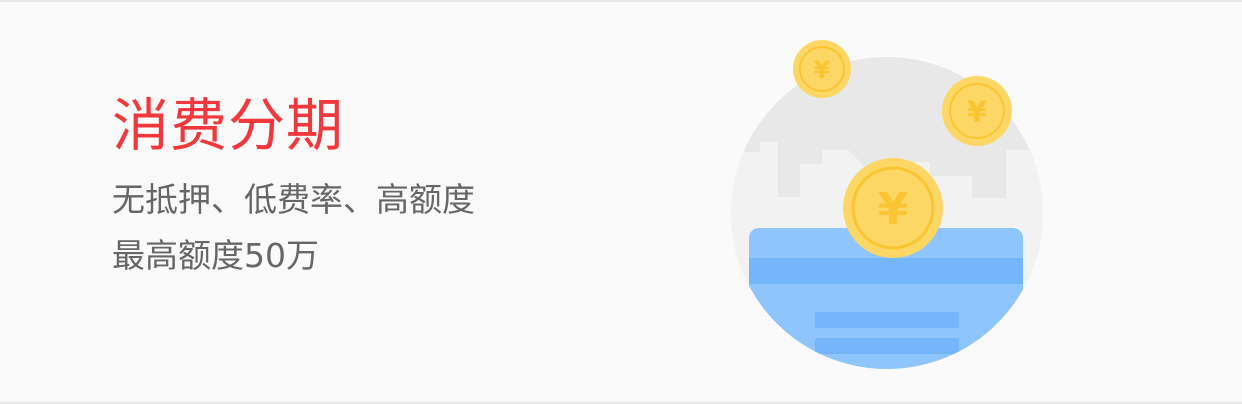  Describe the element at coordinates (215, 255) in the screenshot. I see `banner-limit: 最高额度50万` at that location.